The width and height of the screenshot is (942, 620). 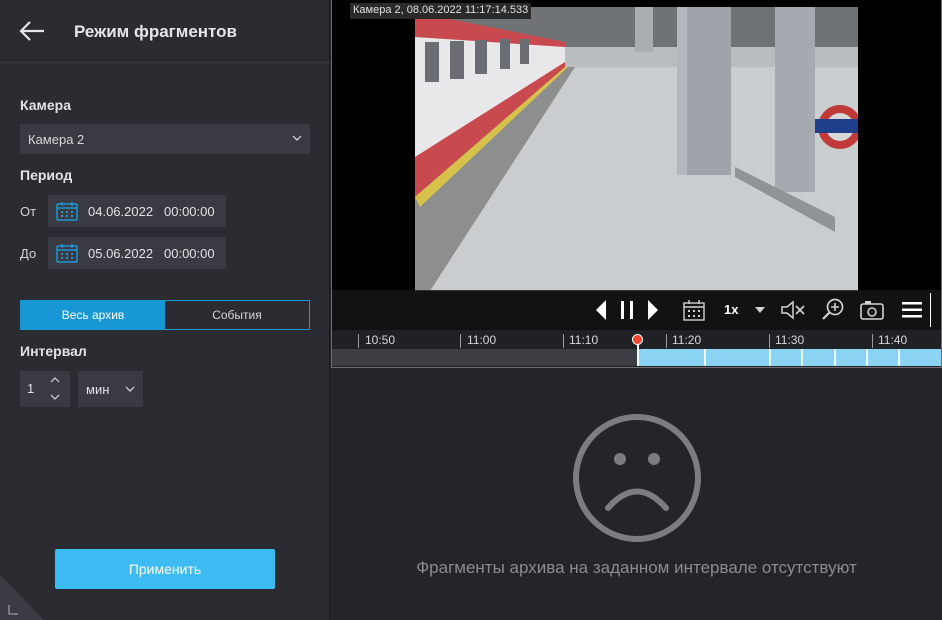 I want to click on camera-select-value: Камера 2, so click(x=56, y=139).